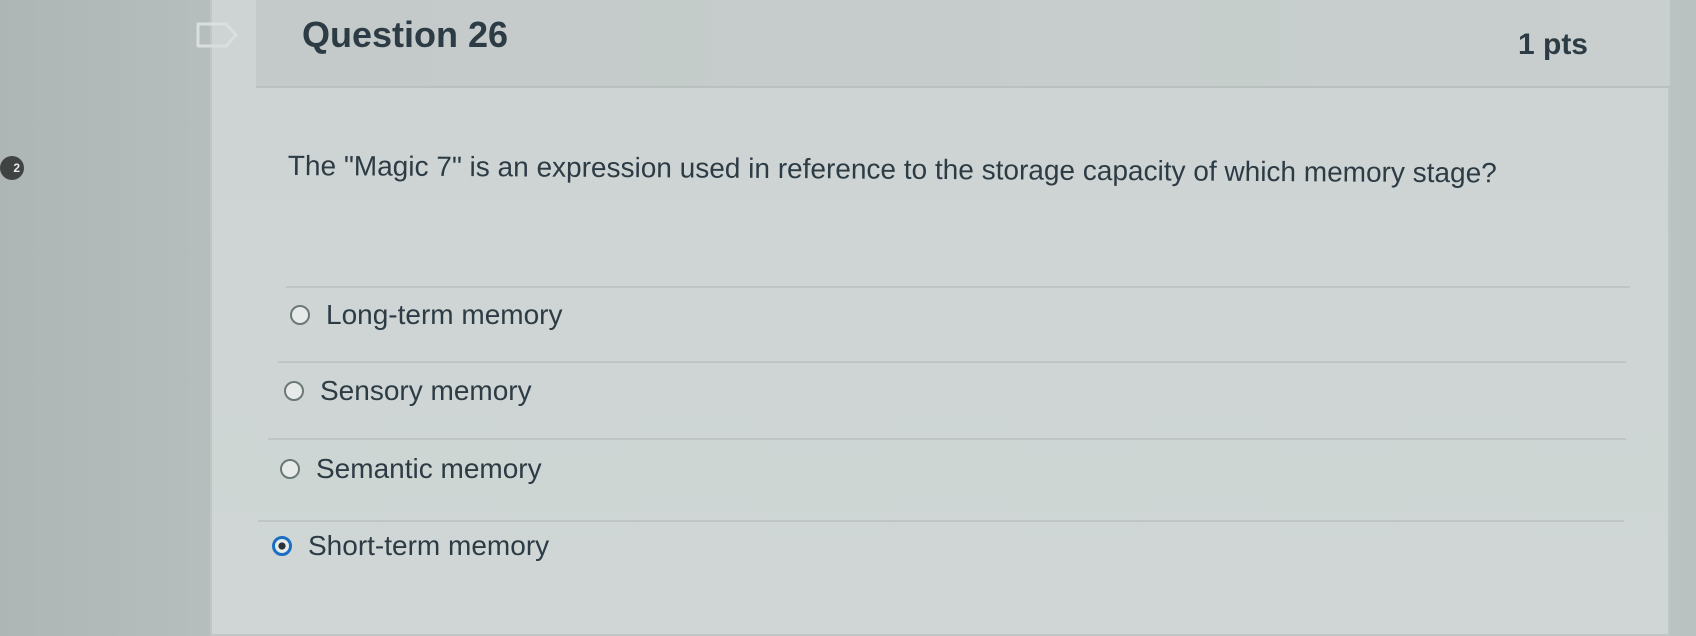 This screenshot has height=636, width=1696. Describe the element at coordinates (218, 35) in the screenshot. I see `flag-question-icon` at that location.